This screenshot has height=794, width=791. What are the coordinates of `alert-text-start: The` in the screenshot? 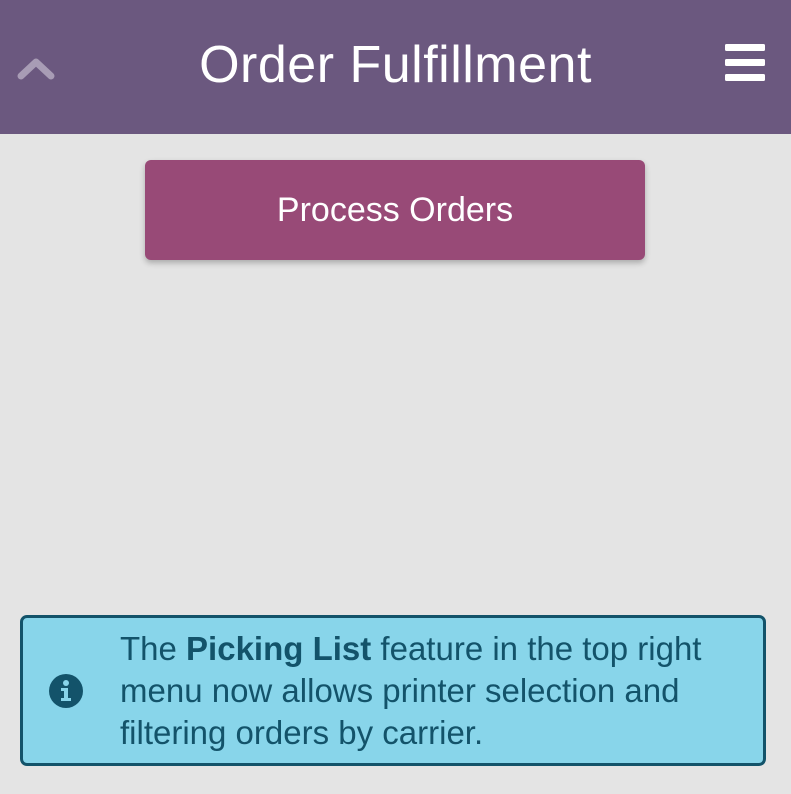 It's located at (153, 648).